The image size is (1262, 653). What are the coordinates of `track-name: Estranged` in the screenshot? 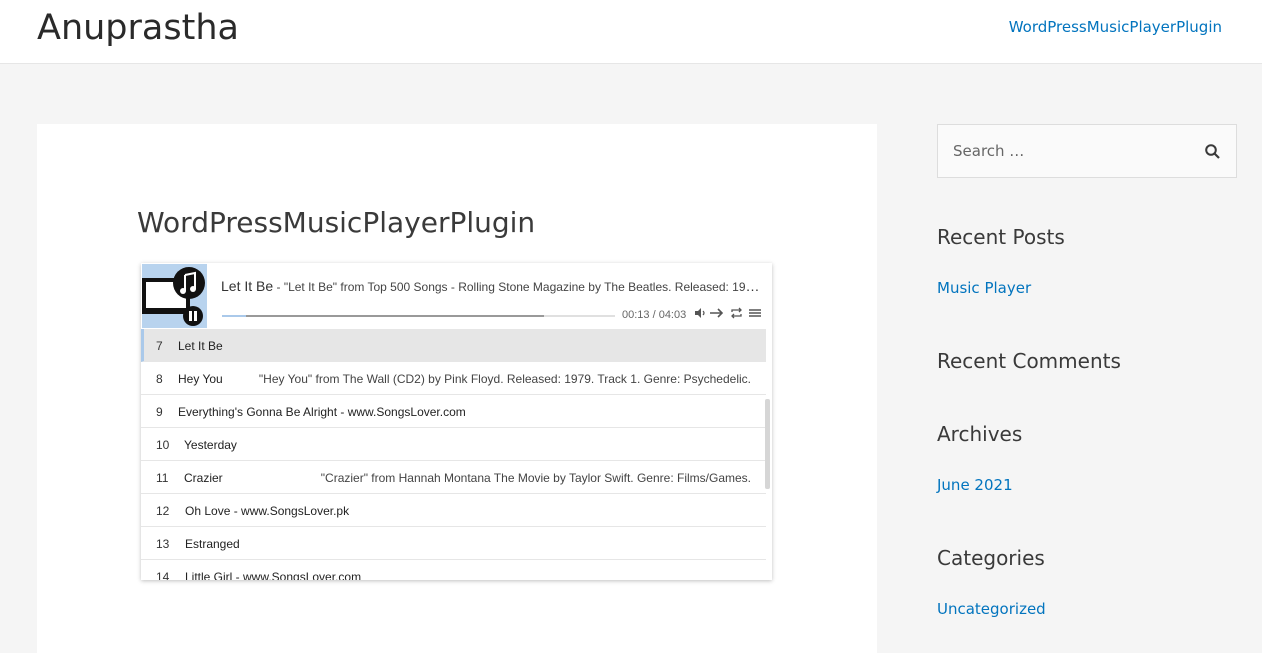 It's located at (212, 544).